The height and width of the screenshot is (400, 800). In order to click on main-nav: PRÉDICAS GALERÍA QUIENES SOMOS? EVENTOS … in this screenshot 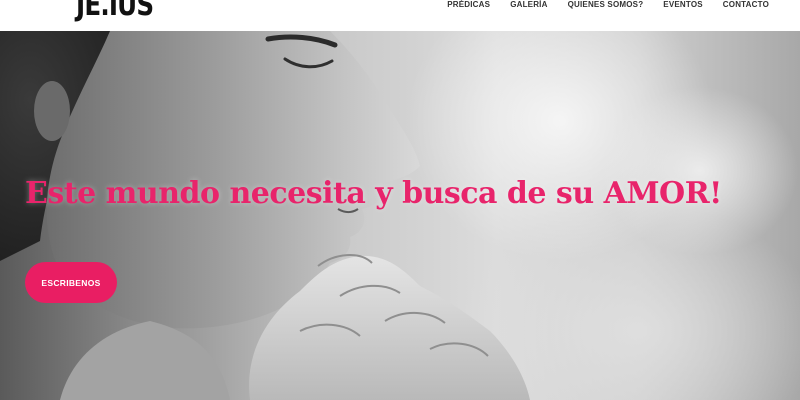, I will do `click(598, 4)`.